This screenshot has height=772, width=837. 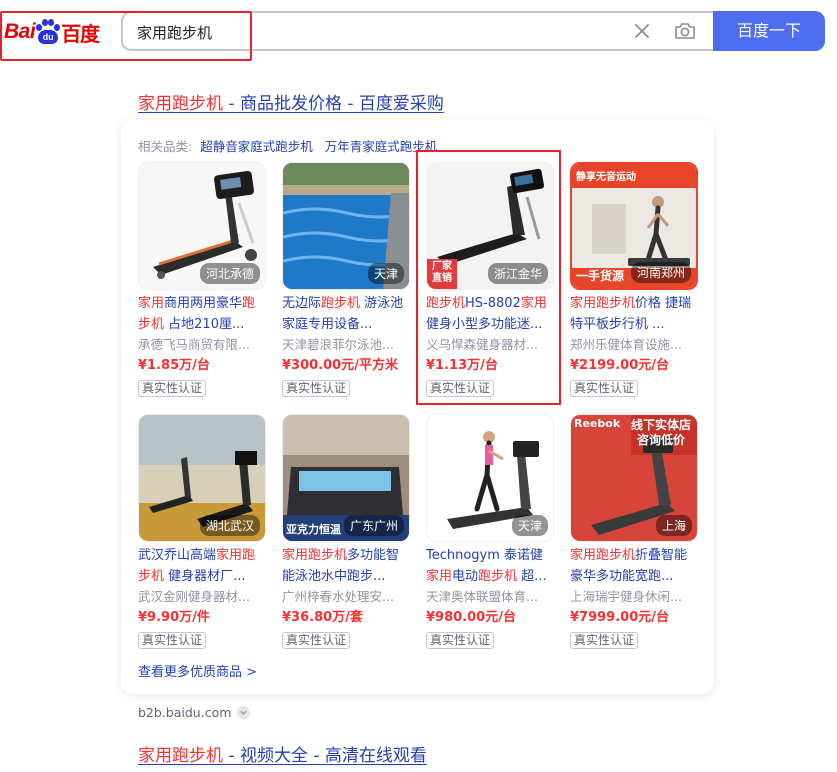 I want to click on name-part: 武汉乔山高端, so click(x=177, y=555).